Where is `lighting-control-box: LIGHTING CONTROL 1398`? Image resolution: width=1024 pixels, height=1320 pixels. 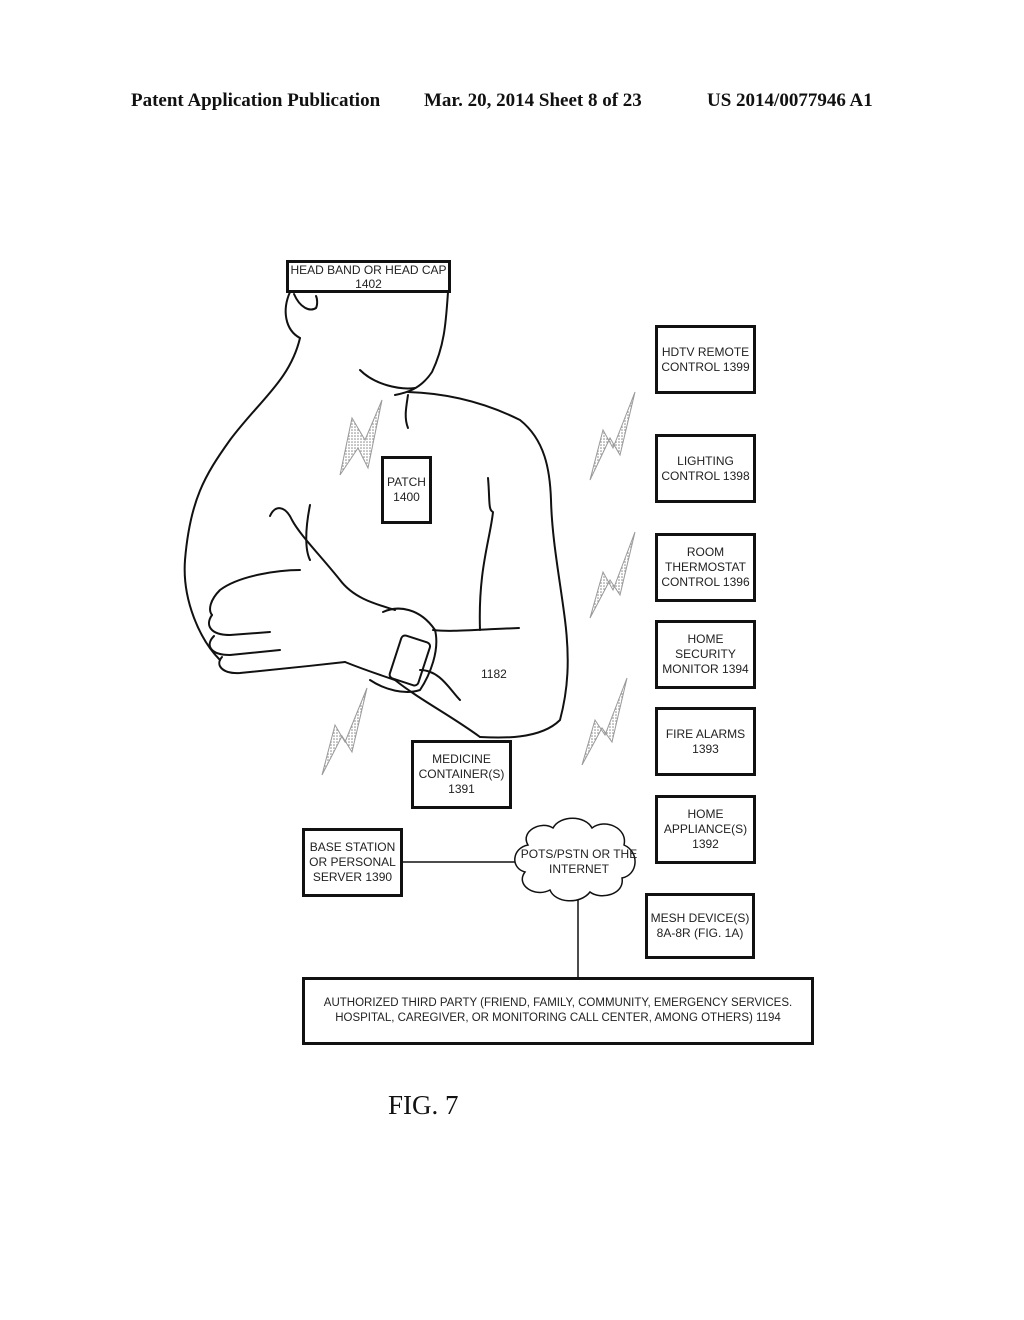
lighting-control-box: LIGHTING CONTROL 1398 is located at coordinates (705, 468).